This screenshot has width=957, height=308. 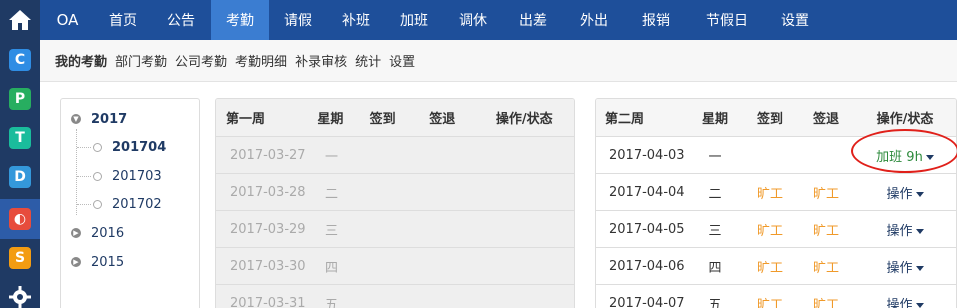 I want to click on circle-icon, so click(x=97, y=176).